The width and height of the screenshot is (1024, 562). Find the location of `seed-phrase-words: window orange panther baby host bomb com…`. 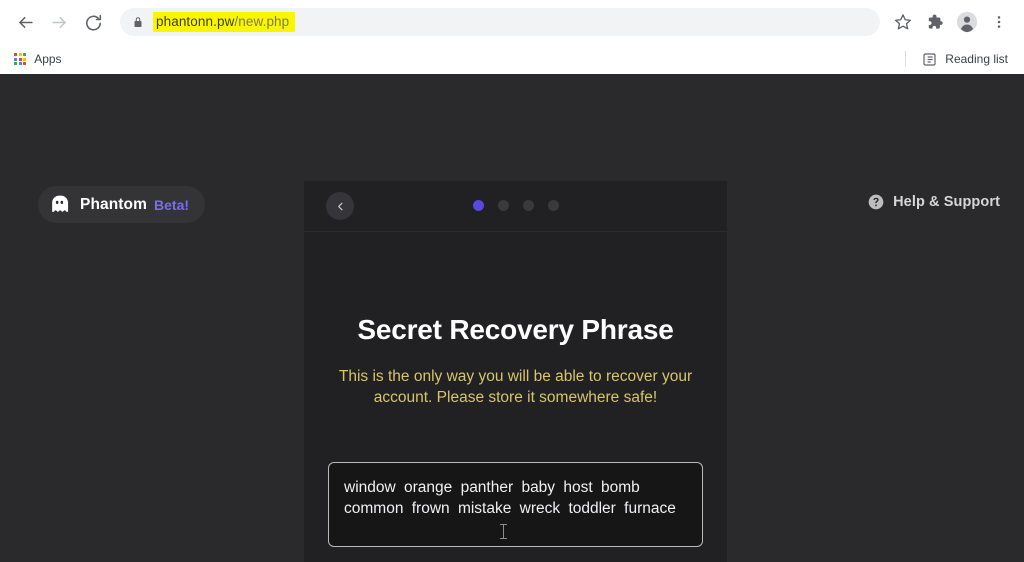

seed-phrase-words: window orange panther baby host bomb com… is located at coordinates (510, 497).